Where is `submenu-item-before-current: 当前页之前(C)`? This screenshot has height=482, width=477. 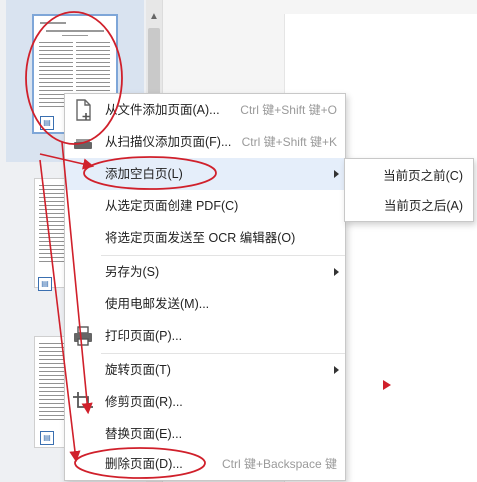 submenu-item-before-current: 当前页之前(C) is located at coordinates (409, 176).